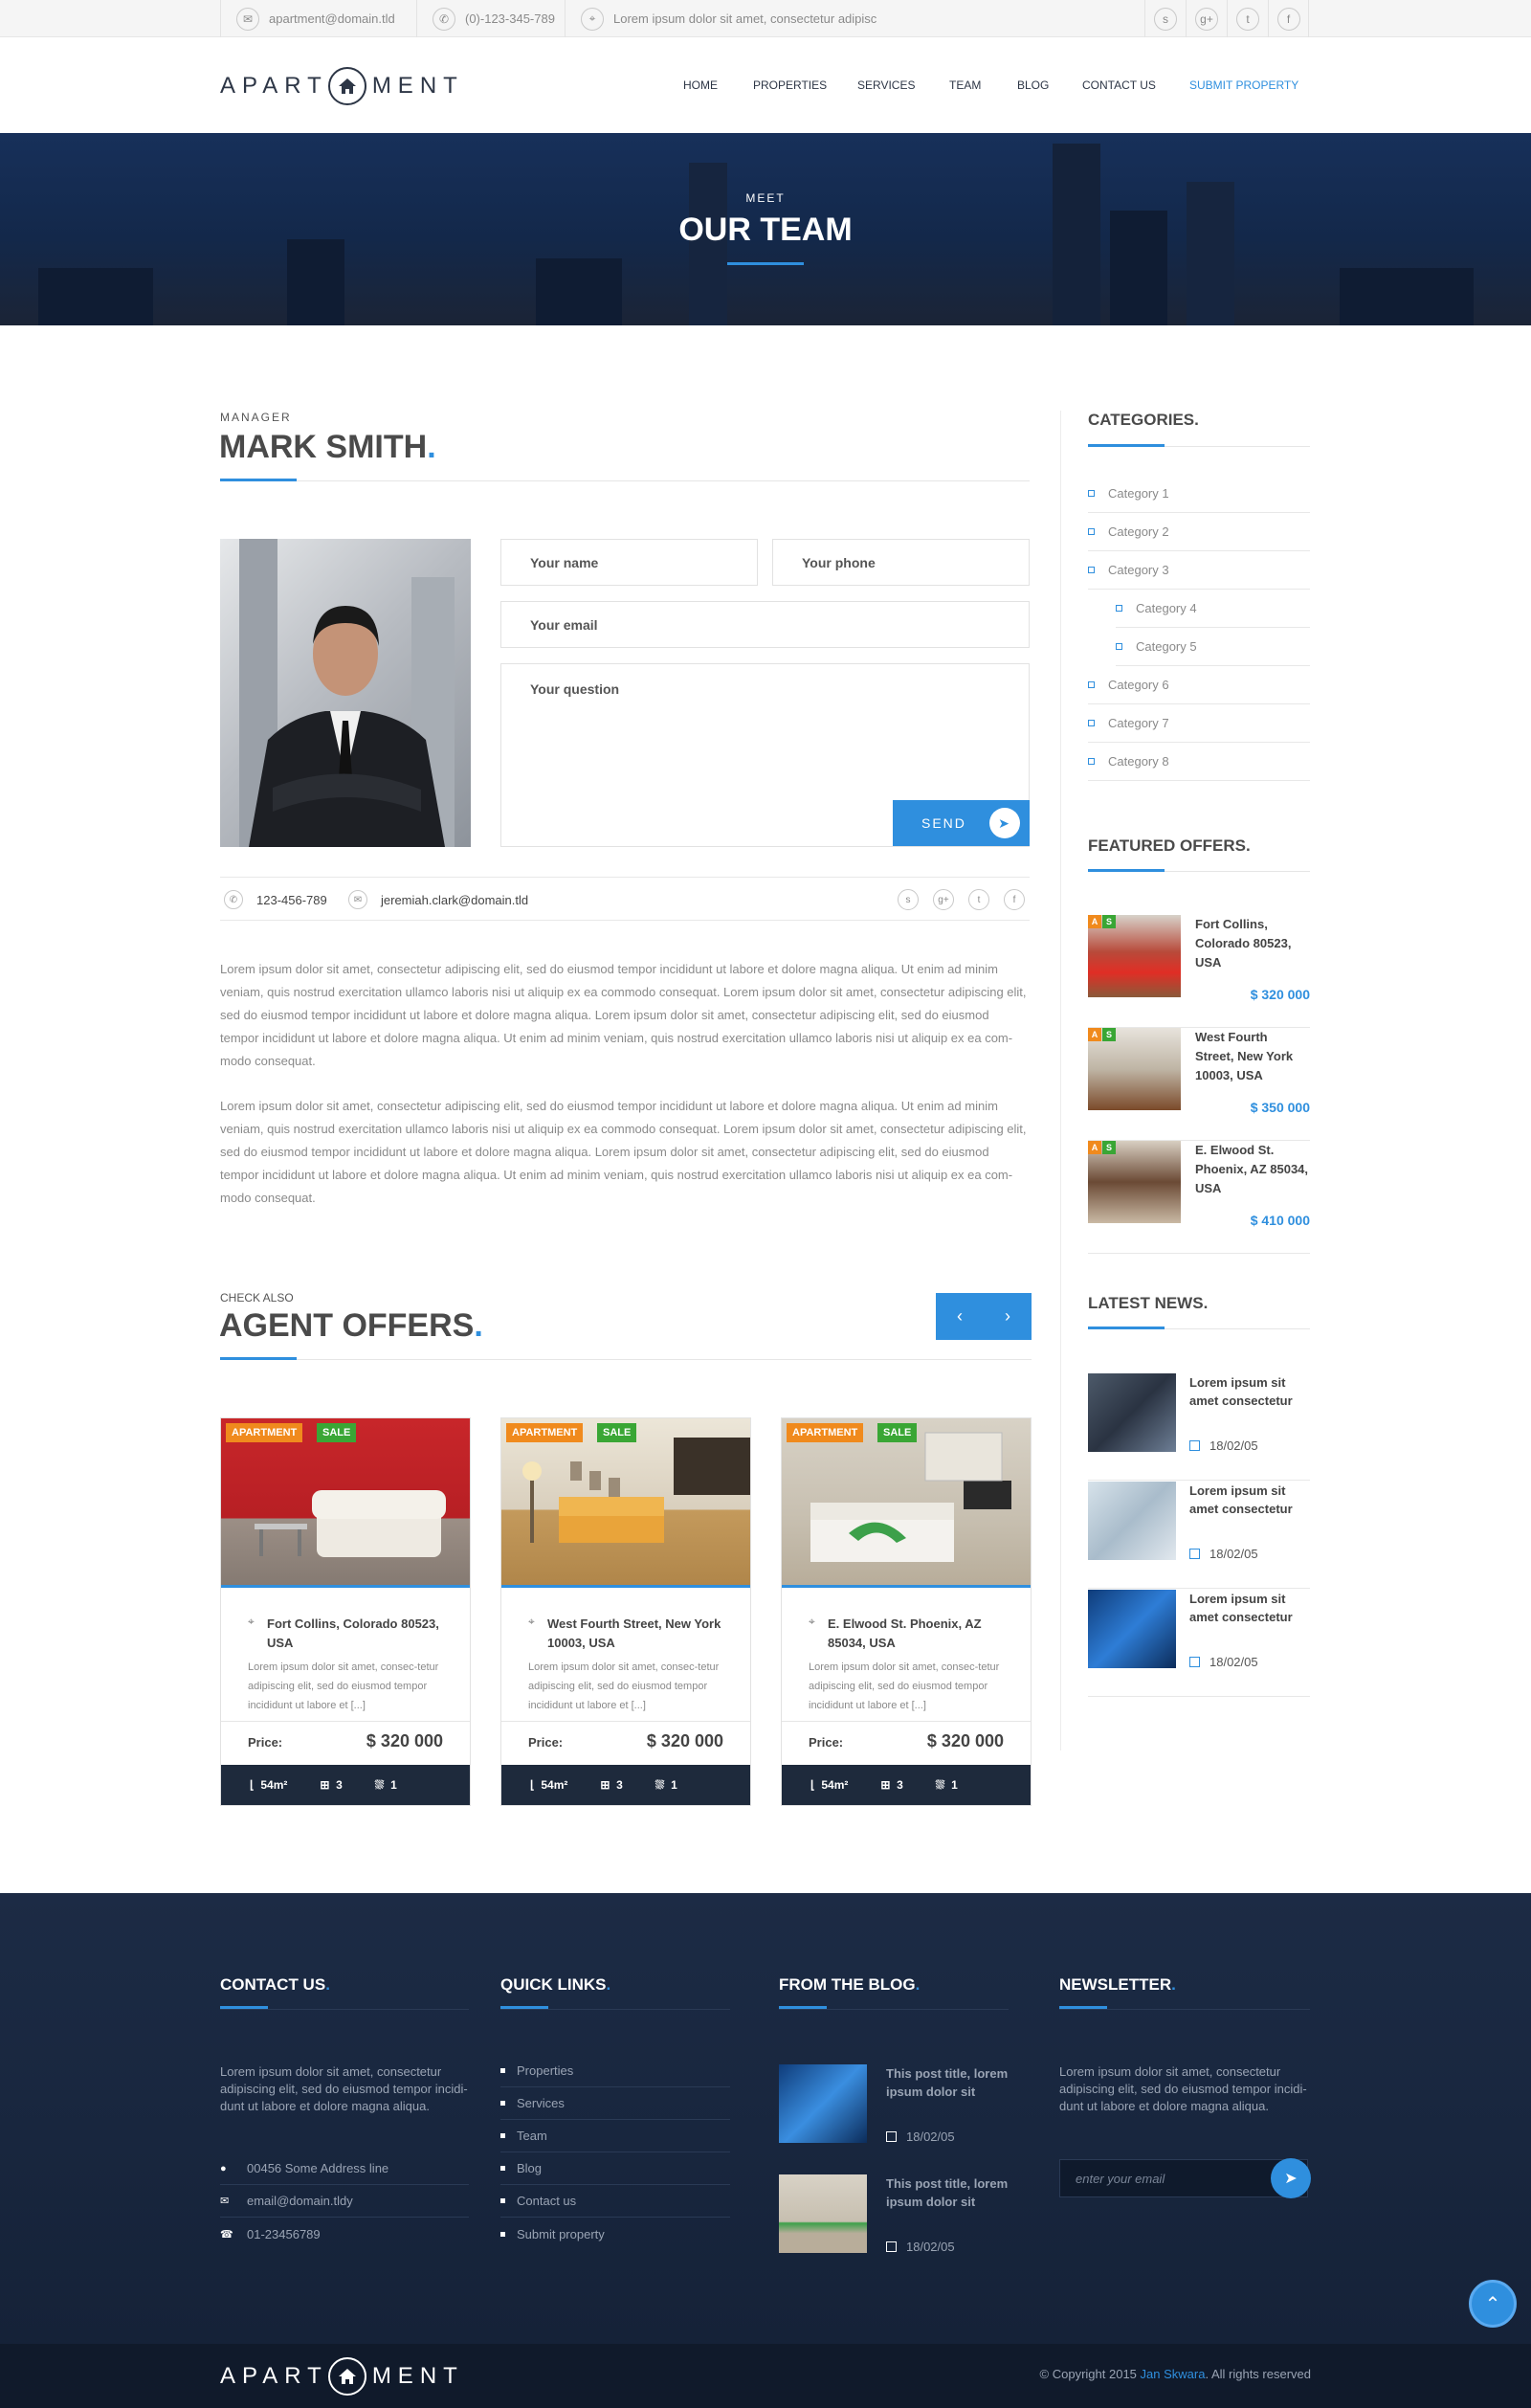 Image resolution: width=1531 pixels, height=2408 pixels. I want to click on category-item: Category 6, so click(1199, 685).